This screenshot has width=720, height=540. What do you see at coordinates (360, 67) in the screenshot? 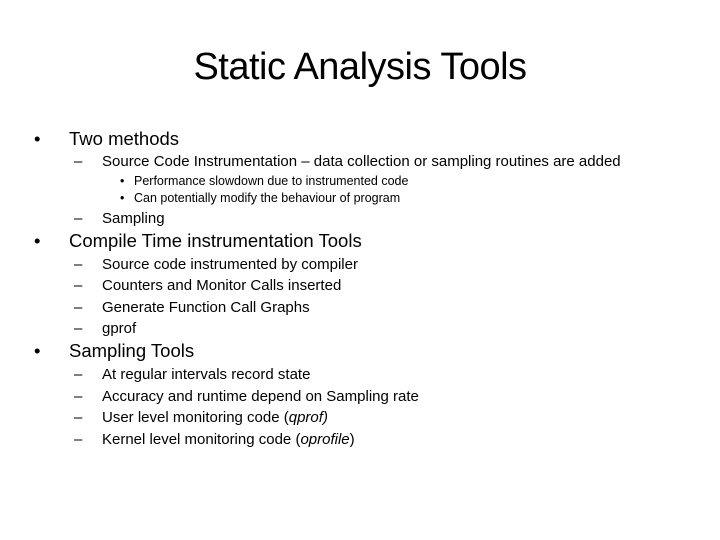
I see `slide-title: Static Analysis Tools` at bounding box center [360, 67].